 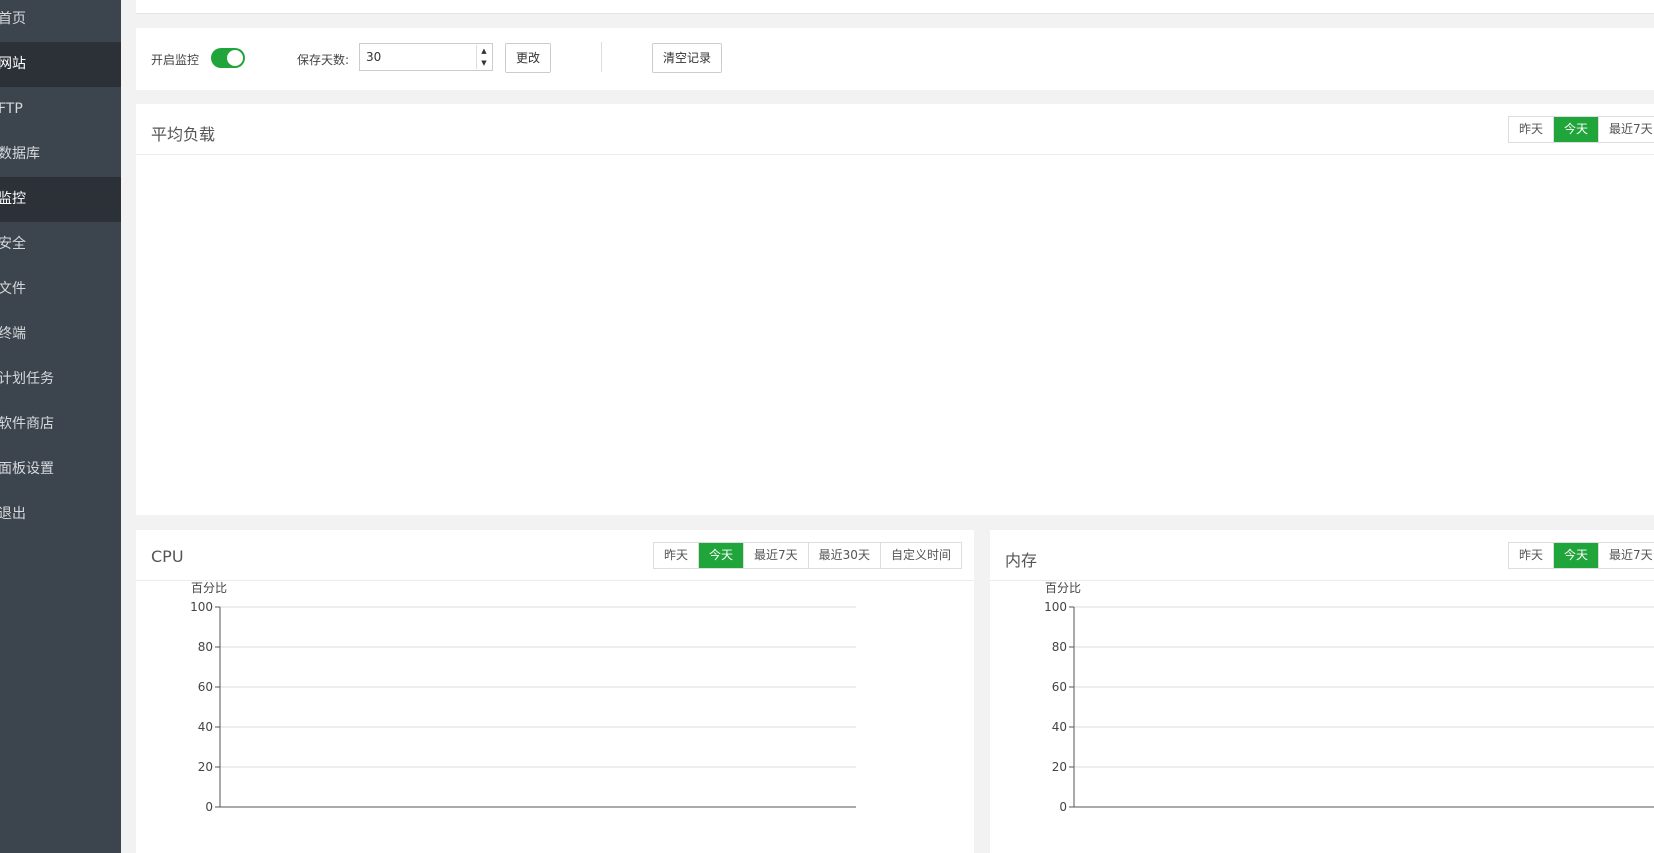 What do you see at coordinates (426, 57) in the screenshot?
I see `retention-days-input: 30 ▲ ▼` at bounding box center [426, 57].